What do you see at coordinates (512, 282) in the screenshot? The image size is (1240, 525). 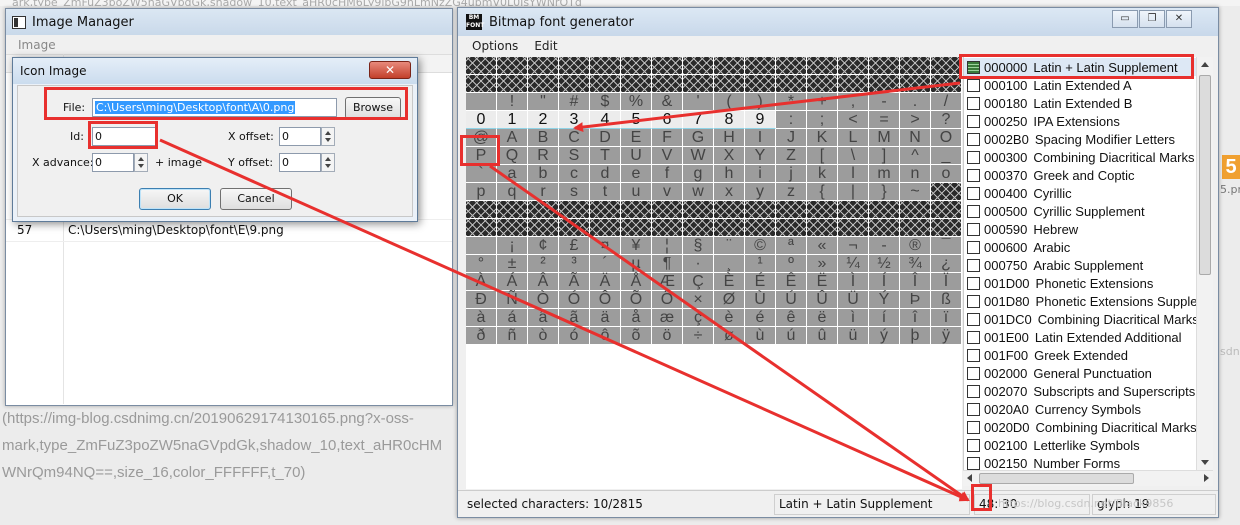 I see `char-cell: Á` at bounding box center [512, 282].